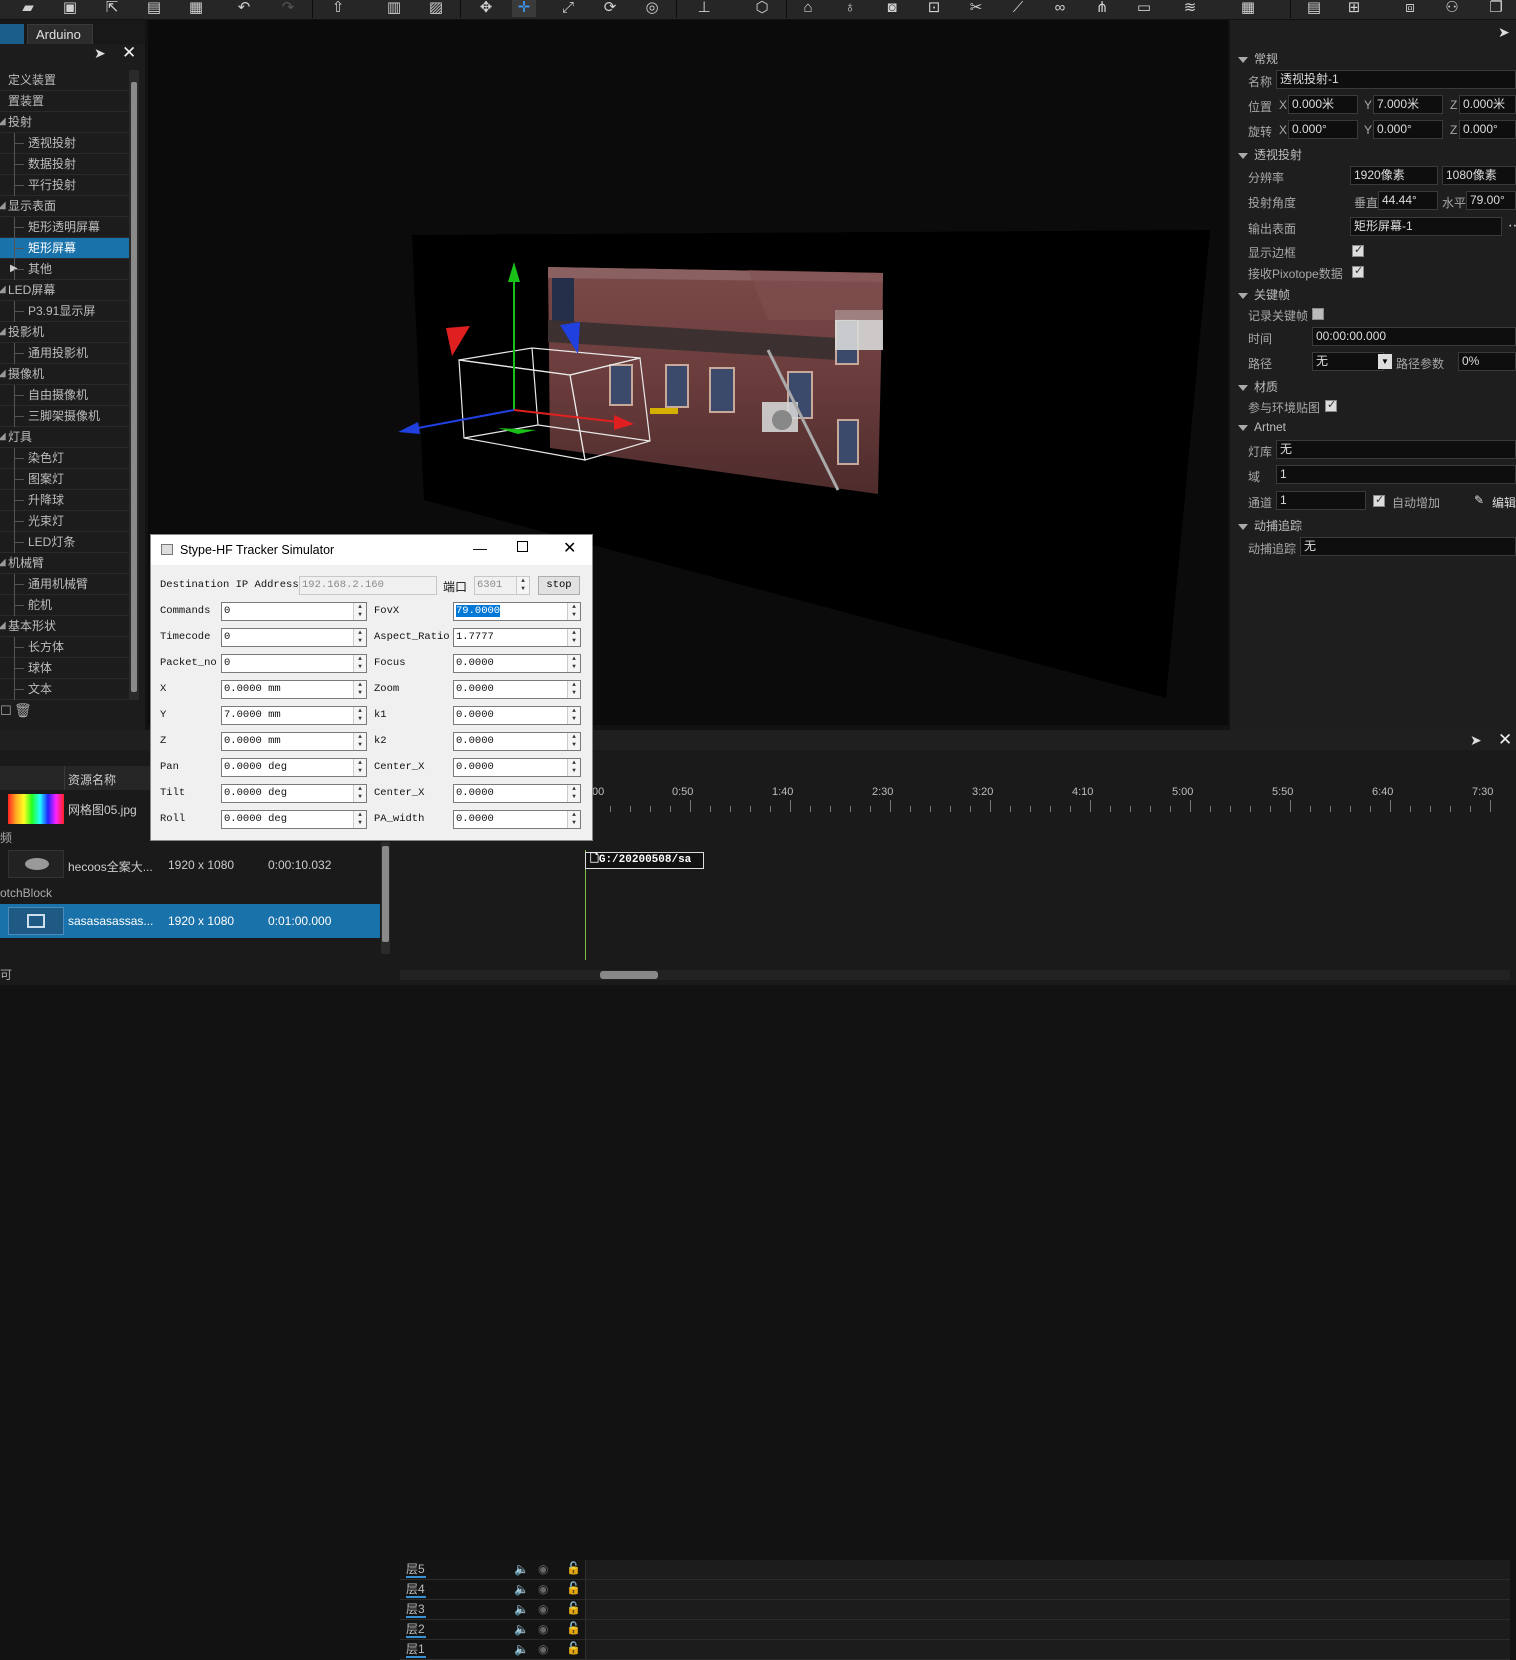  Describe the element at coordinates (610, 8) in the screenshot. I see `rotate-tool-icon: ⟳` at that location.